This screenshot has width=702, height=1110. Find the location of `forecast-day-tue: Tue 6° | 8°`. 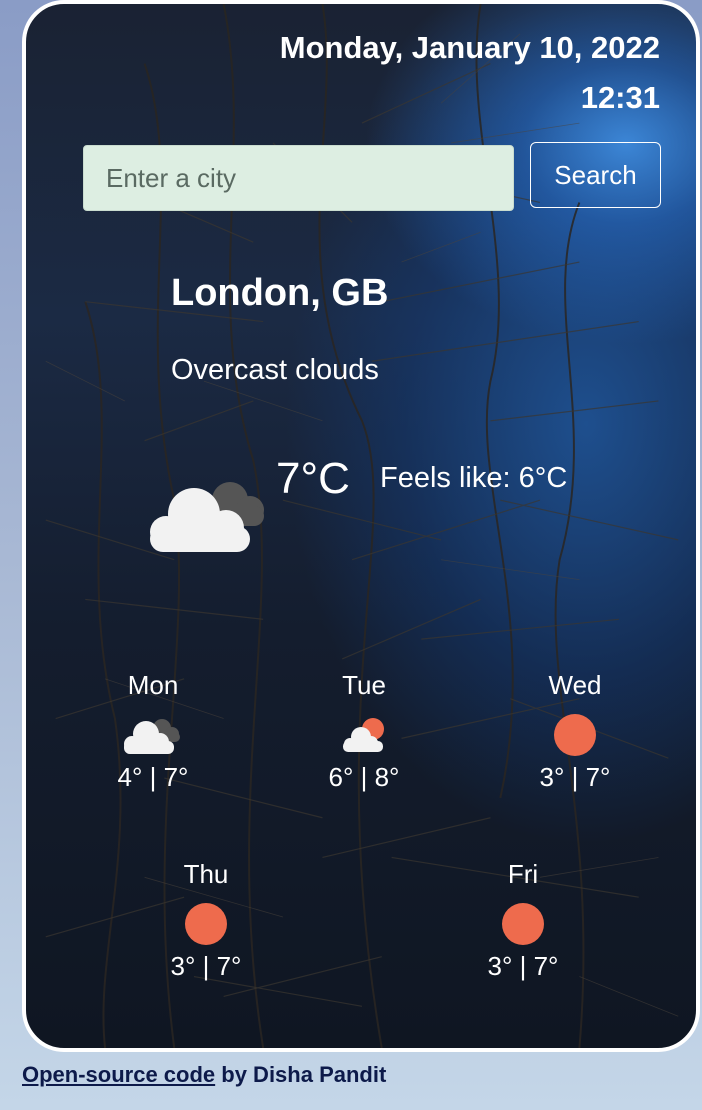

forecast-day-tue: Tue 6° | 8° is located at coordinates (364, 731).